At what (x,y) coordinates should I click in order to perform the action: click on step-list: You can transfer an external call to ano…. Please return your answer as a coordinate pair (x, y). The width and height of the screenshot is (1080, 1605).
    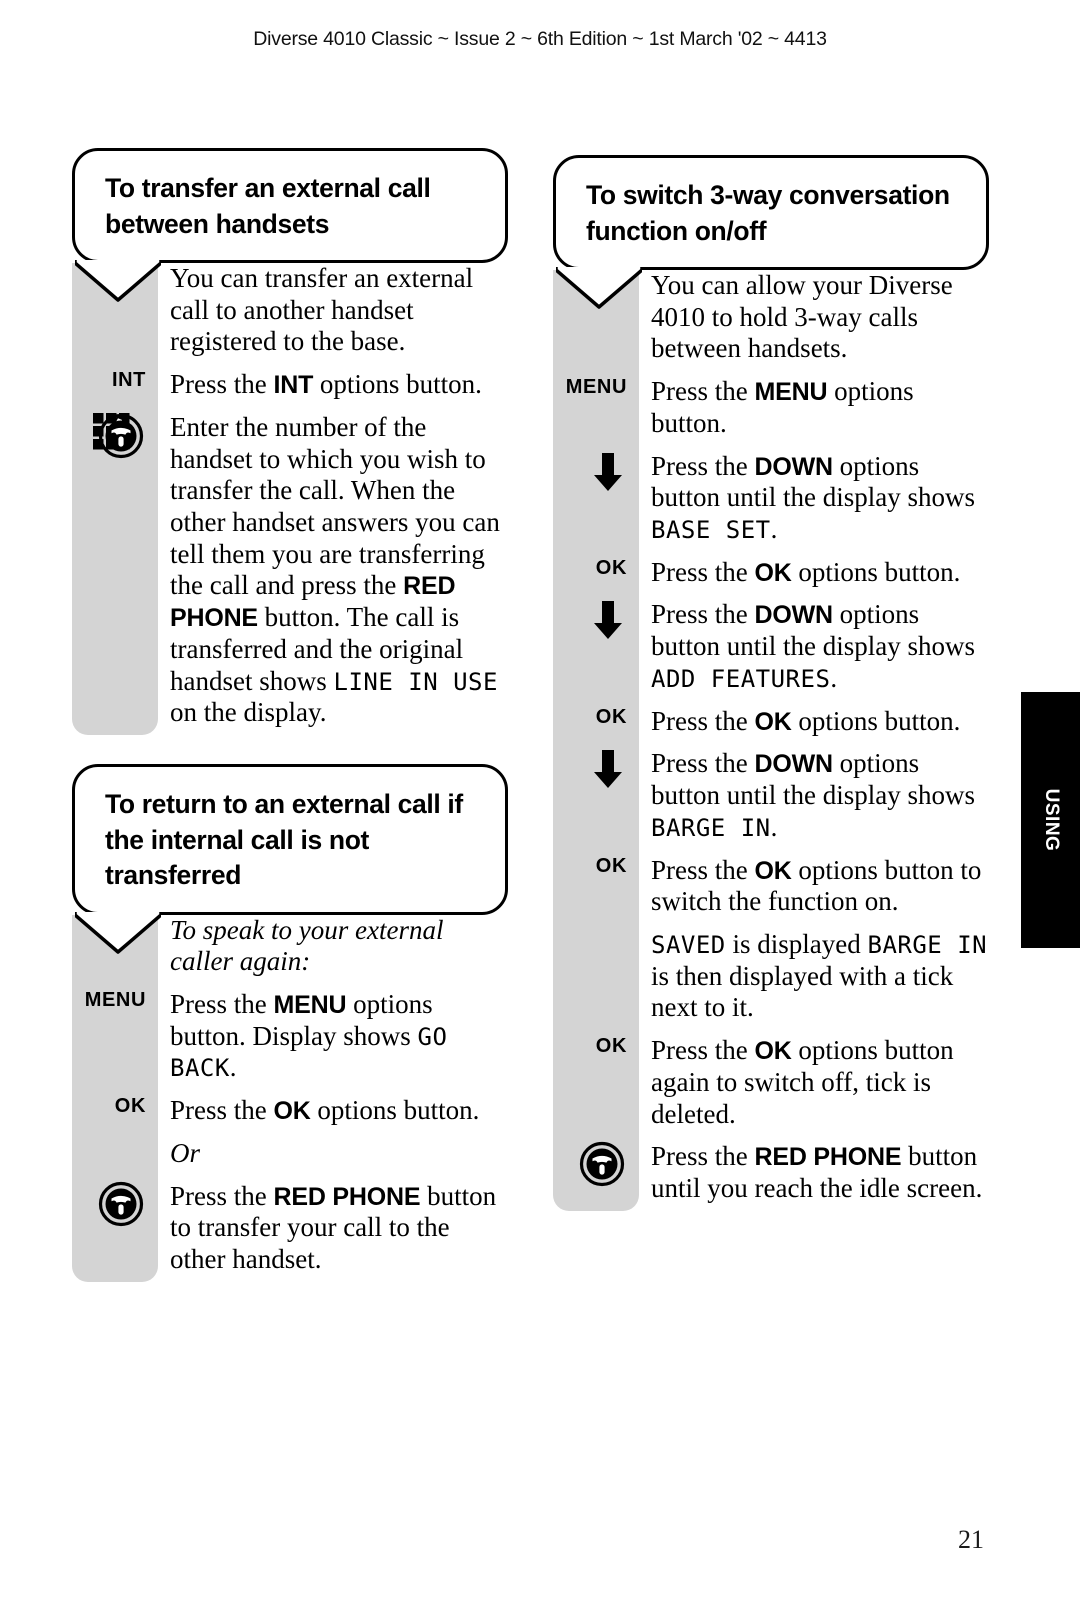
    Looking at the image, I should click on (290, 496).